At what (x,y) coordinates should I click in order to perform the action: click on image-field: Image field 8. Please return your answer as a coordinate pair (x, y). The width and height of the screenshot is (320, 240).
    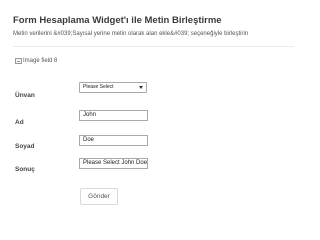
    Looking at the image, I should click on (36, 61).